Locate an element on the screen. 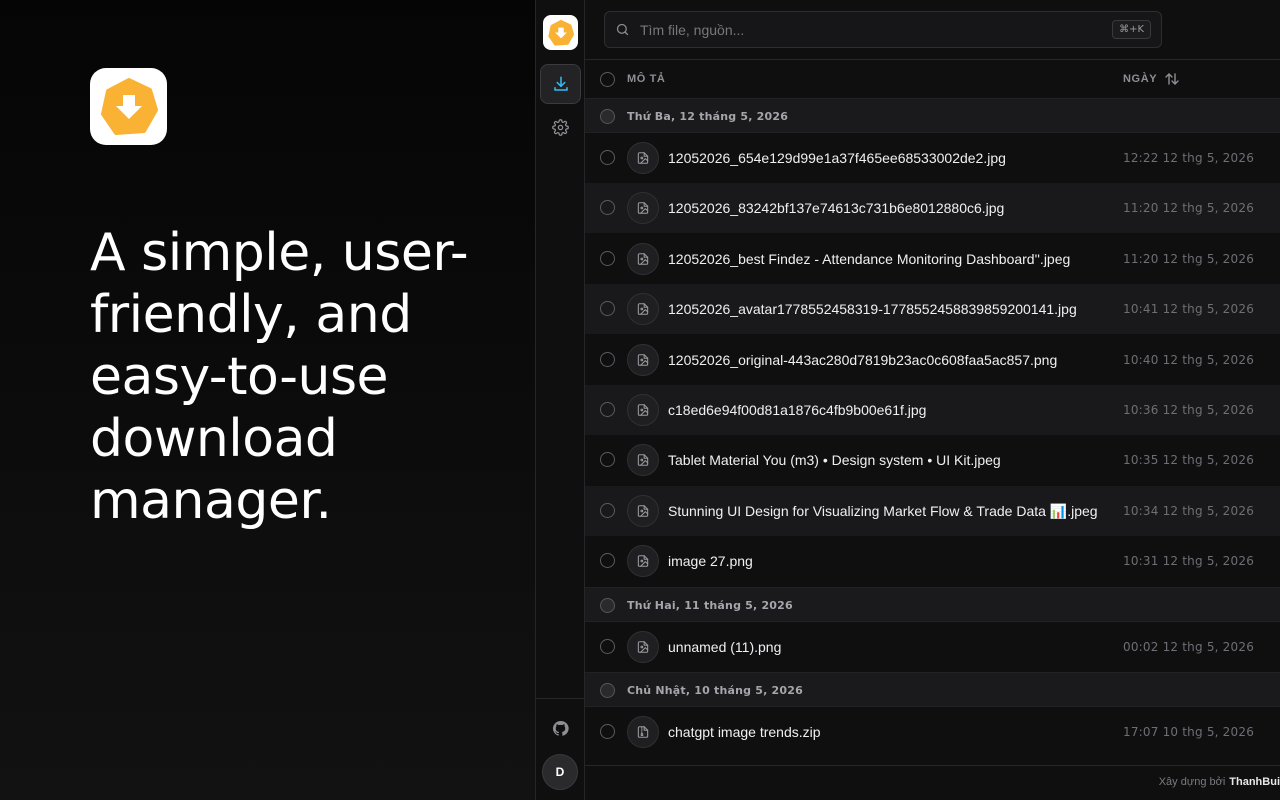 The image size is (1280, 800). column-header-date: NGÀY is located at coordinates (1151, 79).